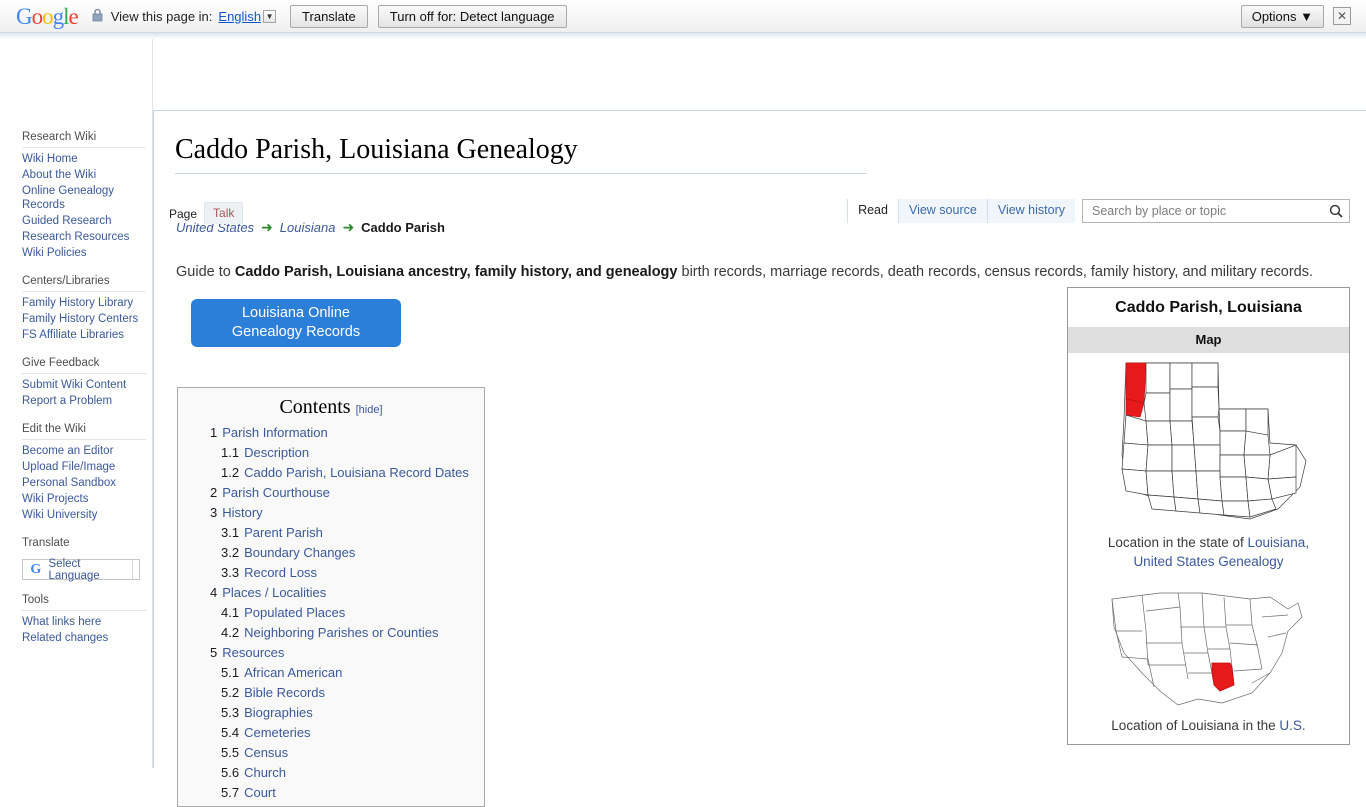 This screenshot has width=1366, height=807. What do you see at coordinates (265, 772) in the screenshot?
I see `toc-row-label: Church` at bounding box center [265, 772].